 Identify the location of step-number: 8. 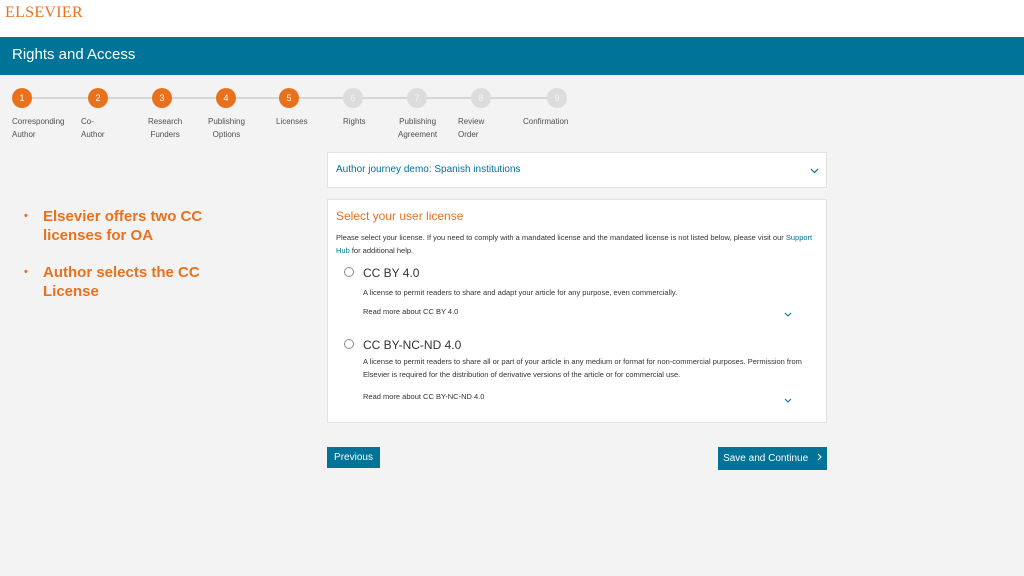
(481, 98).